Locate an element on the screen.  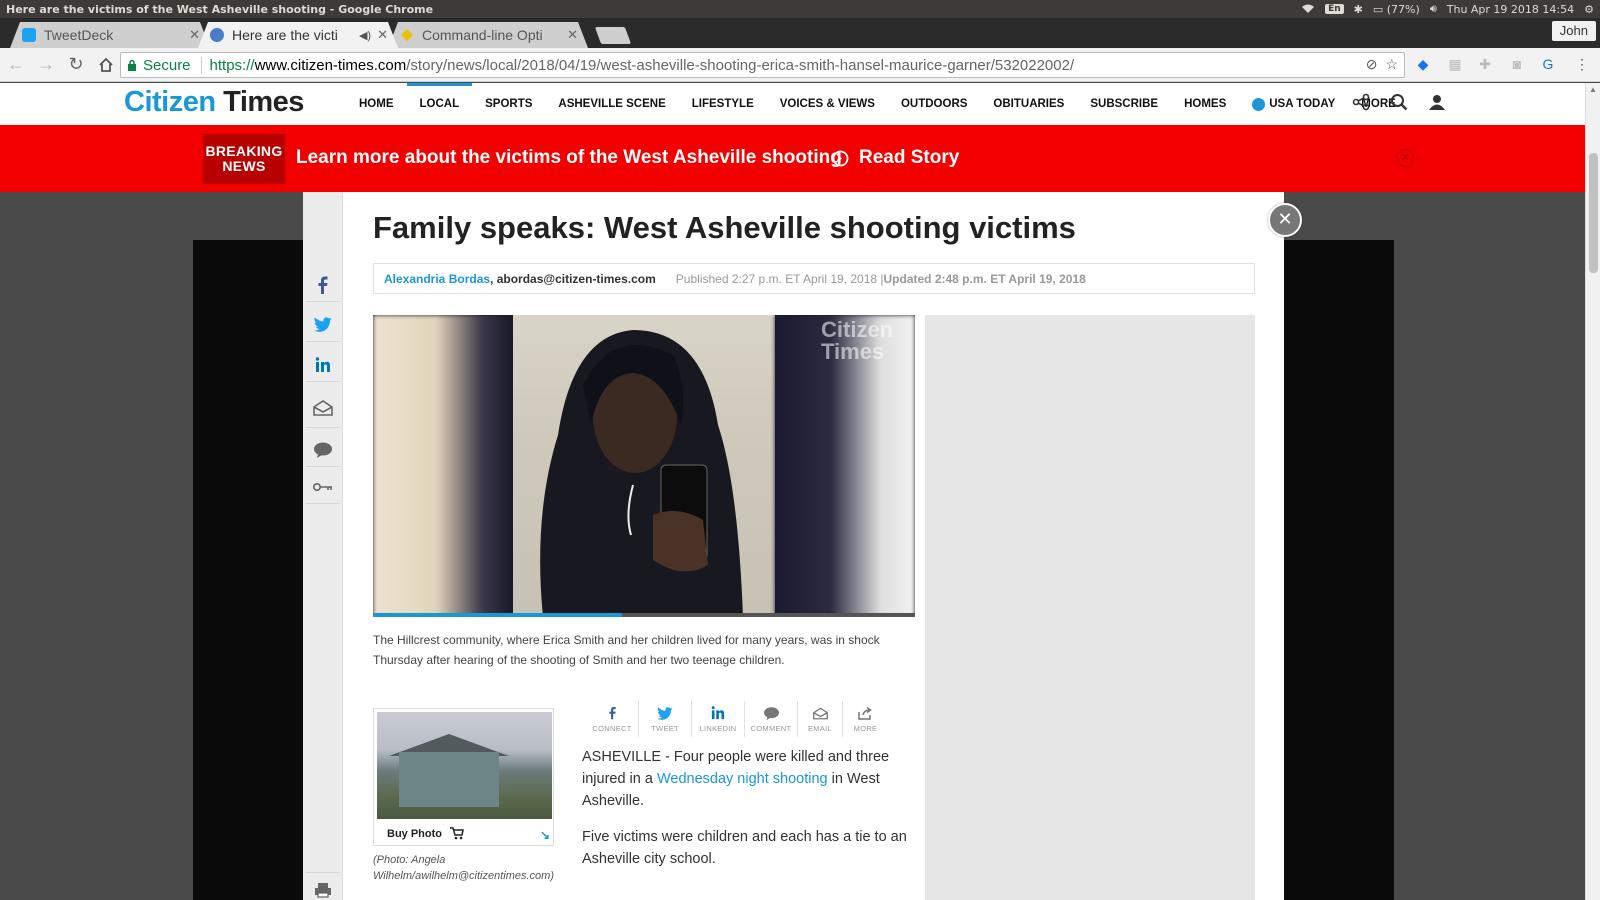
profile-button: John is located at coordinates (1573, 31).